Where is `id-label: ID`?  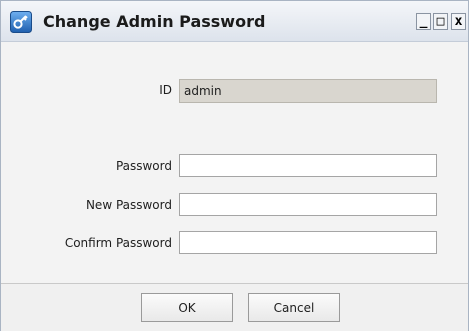
id-label: ID is located at coordinates (165, 90).